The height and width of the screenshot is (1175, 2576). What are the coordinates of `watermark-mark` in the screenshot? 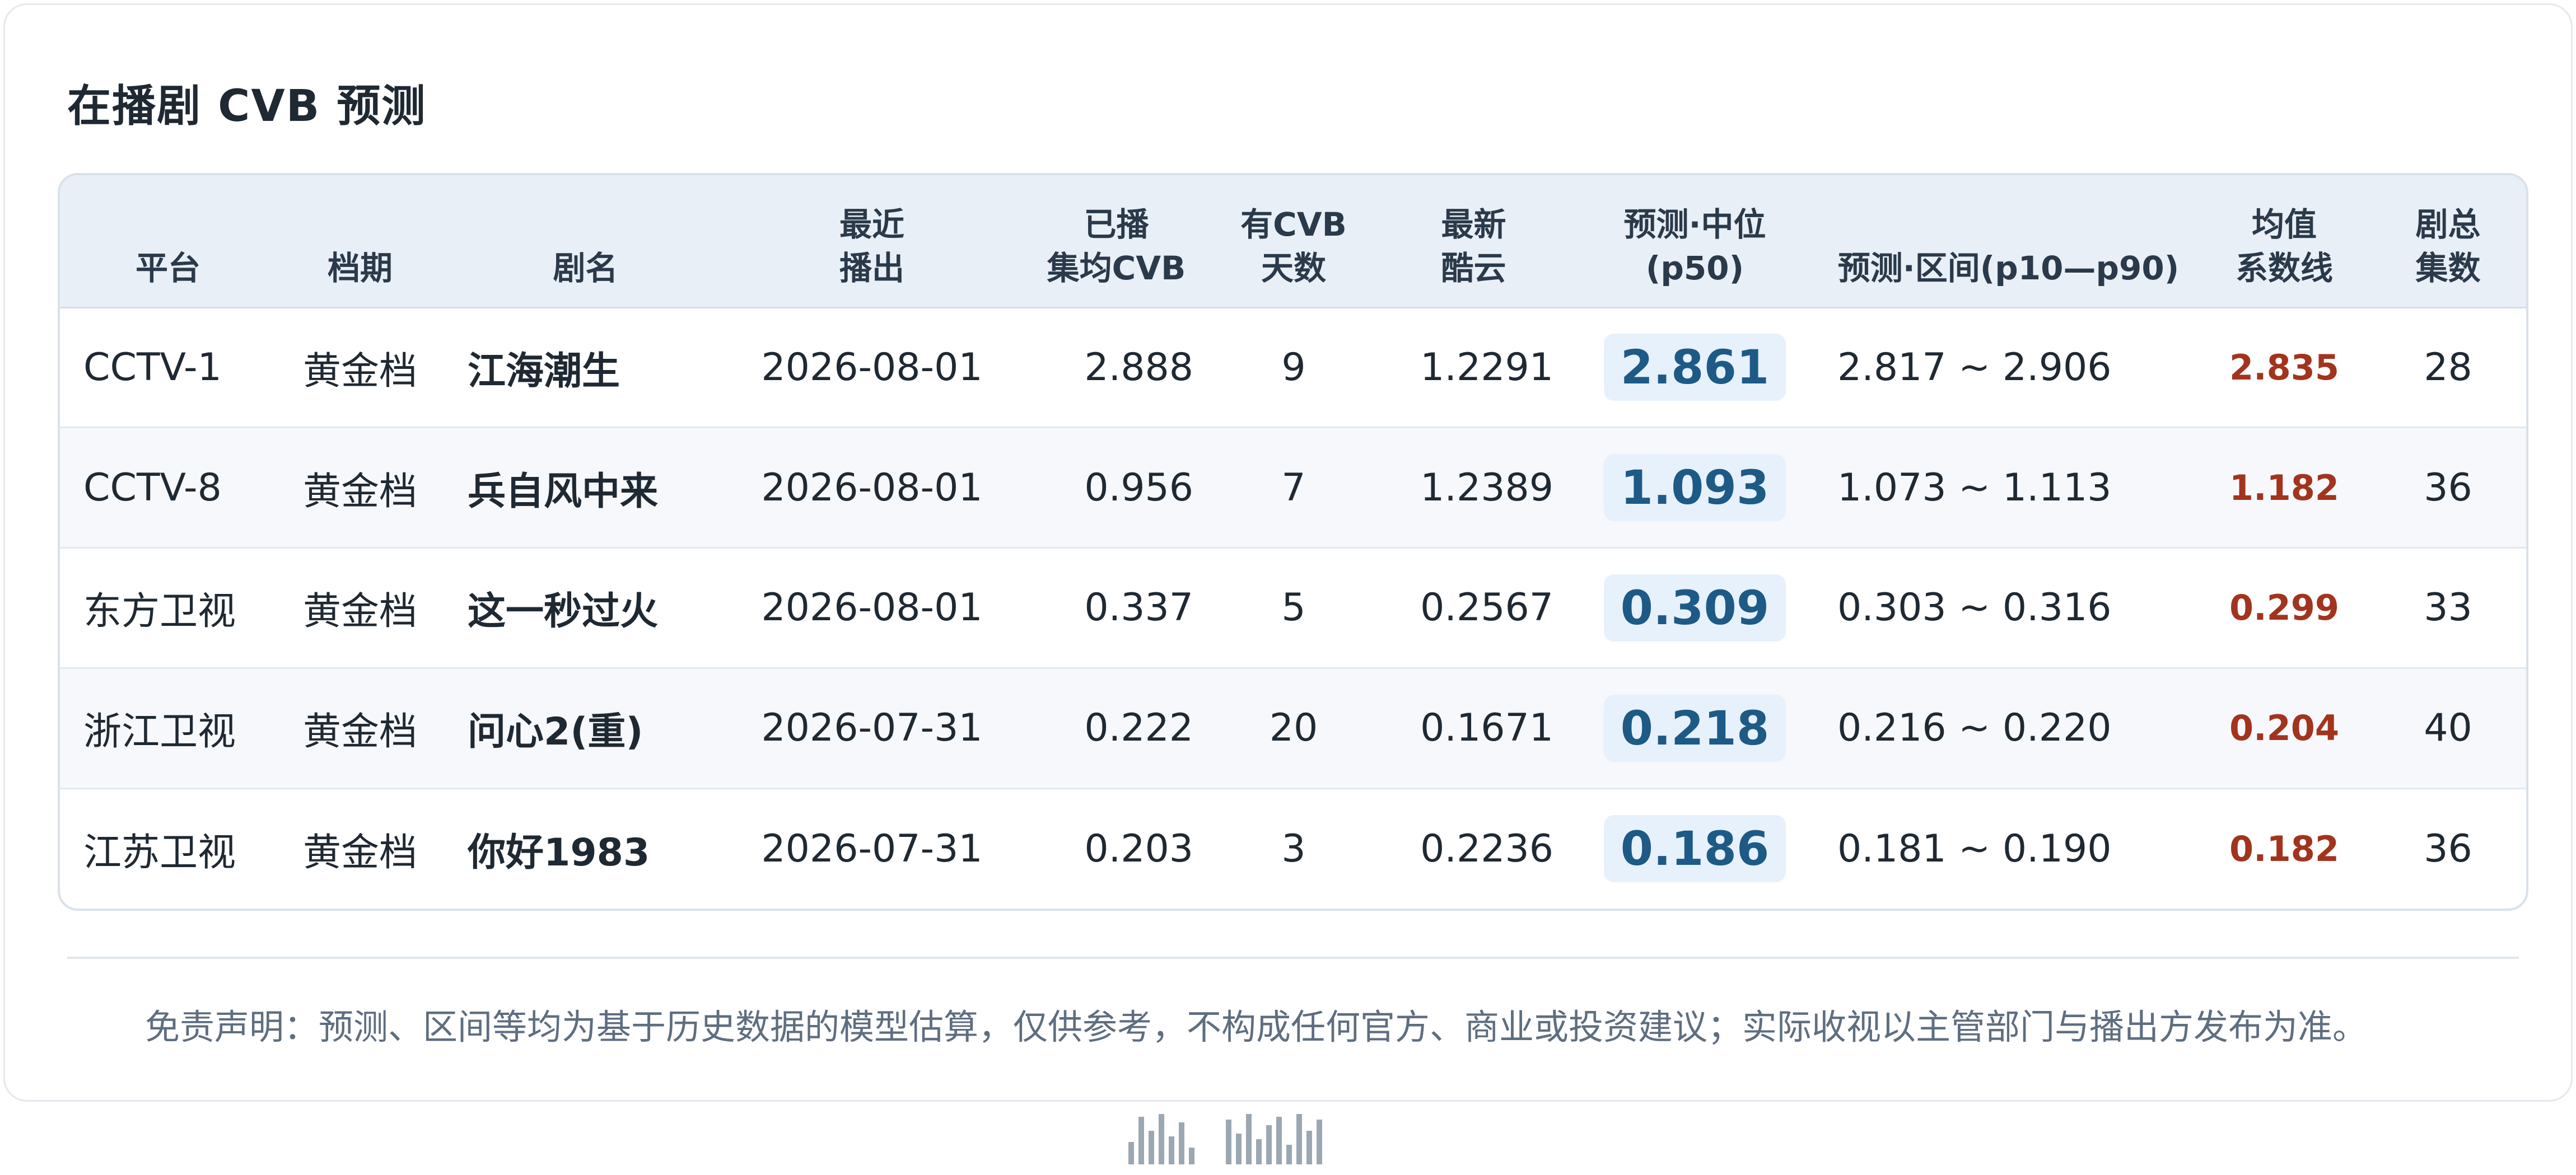 It's located at (1288, 1137).